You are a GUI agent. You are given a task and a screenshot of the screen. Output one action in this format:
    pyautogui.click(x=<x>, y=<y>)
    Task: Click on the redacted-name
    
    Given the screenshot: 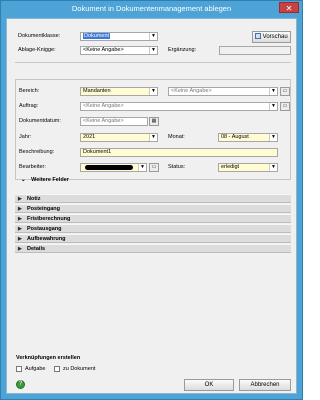 What is the action you would take?
    pyautogui.click(x=109, y=167)
    